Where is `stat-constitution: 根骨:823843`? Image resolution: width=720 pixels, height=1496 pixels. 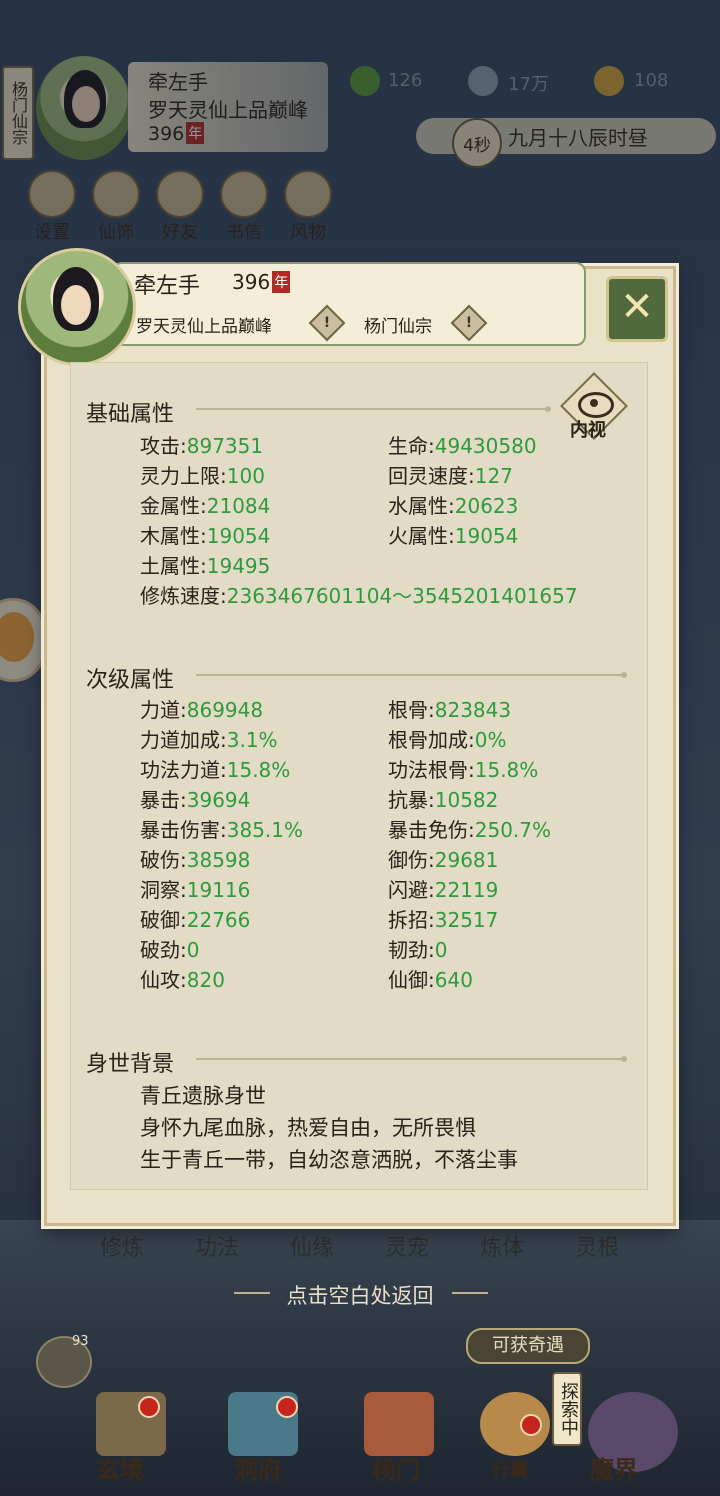 stat-constitution: 根骨:823843 is located at coordinates (449, 708).